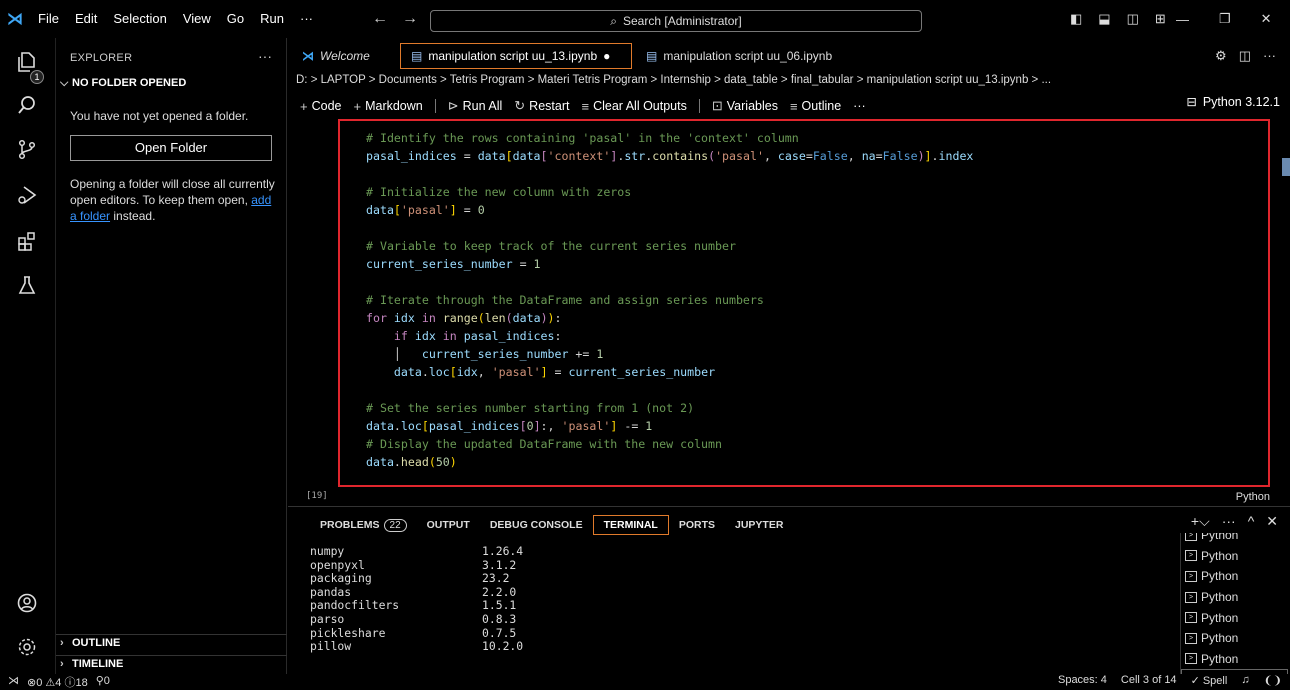 The width and height of the screenshot is (1290, 690). What do you see at coordinates (32, 683) in the screenshot?
I see `error-icon: ⊗` at bounding box center [32, 683].